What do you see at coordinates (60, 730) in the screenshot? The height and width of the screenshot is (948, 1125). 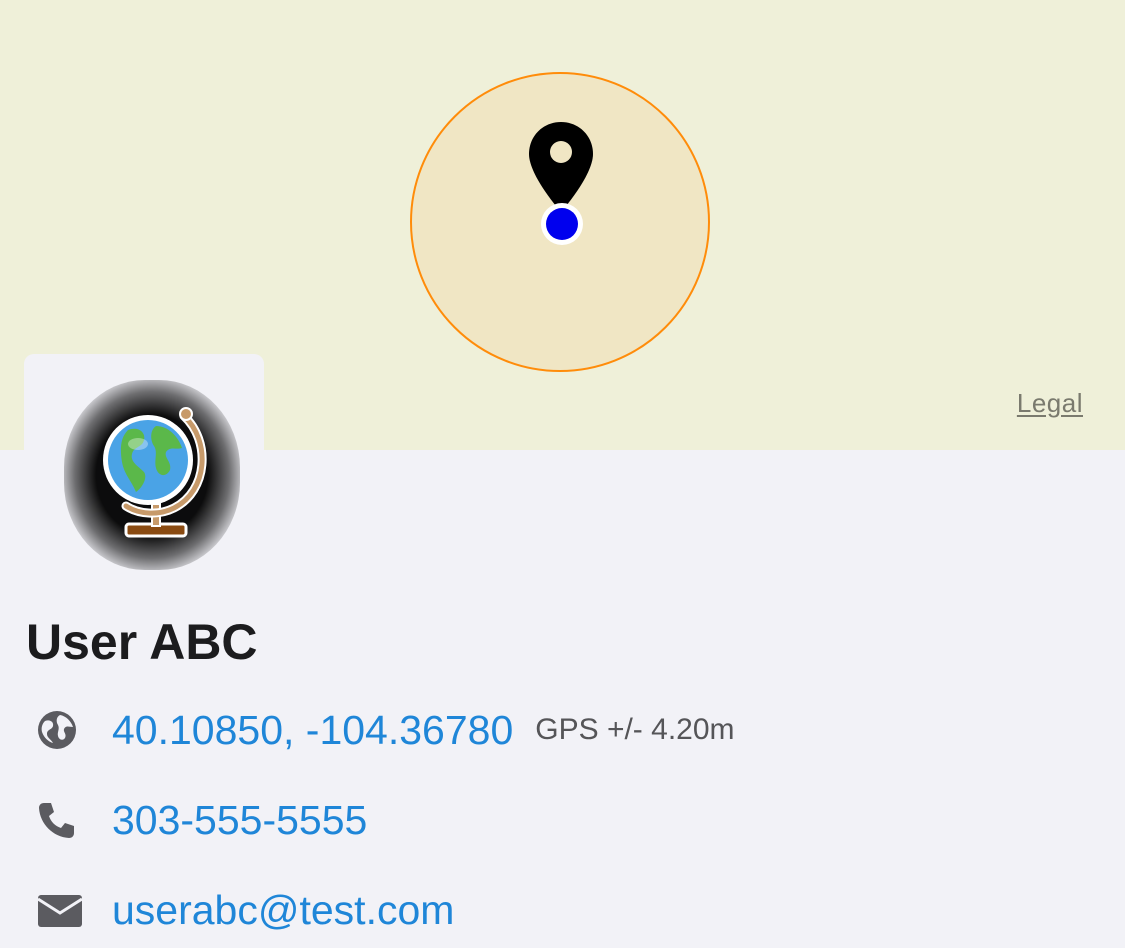 I see `globe-americas-icon` at bounding box center [60, 730].